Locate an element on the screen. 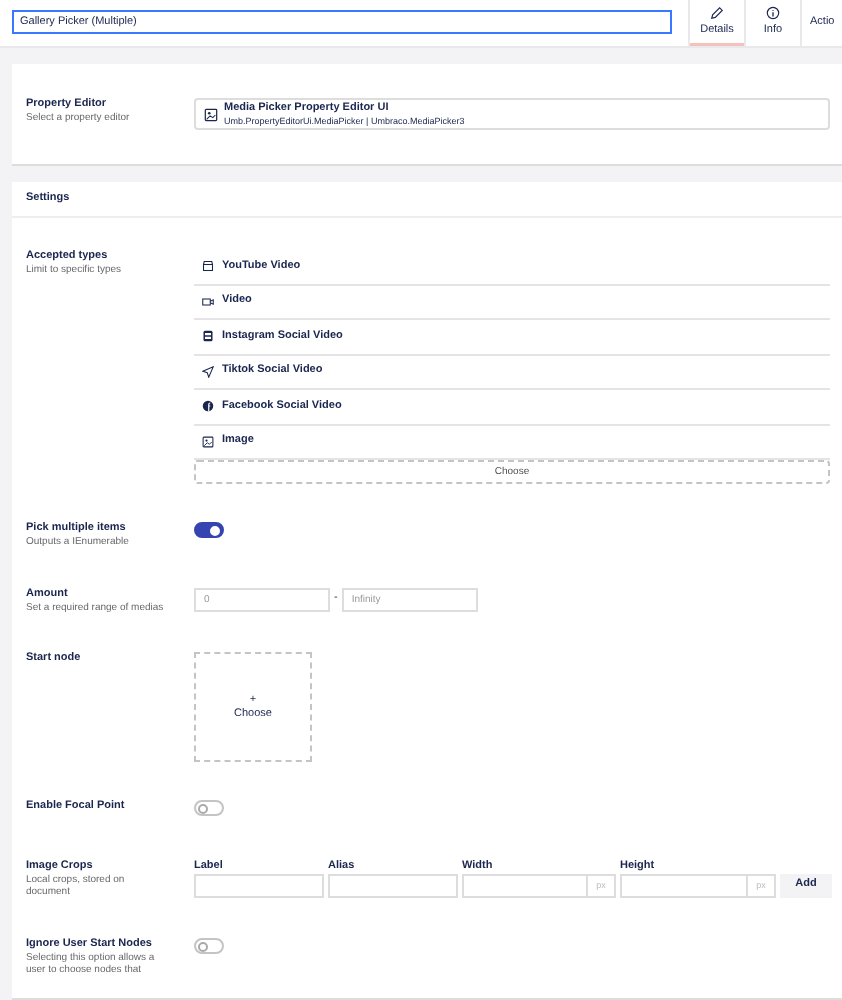 Image resolution: width=842 pixels, height=1000 pixels. film-icon is located at coordinates (208, 336).